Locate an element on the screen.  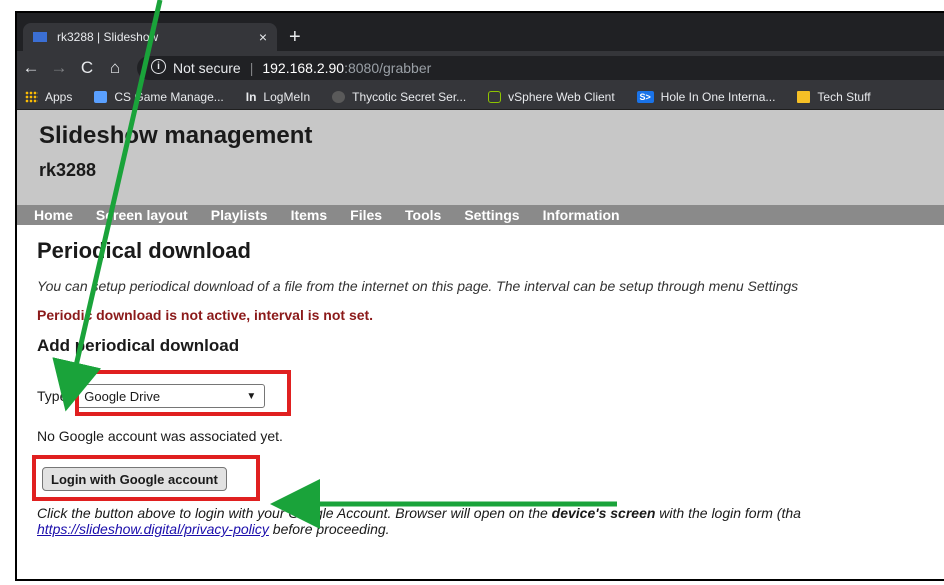
new-tab-button: + is located at coordinates (295, 37).